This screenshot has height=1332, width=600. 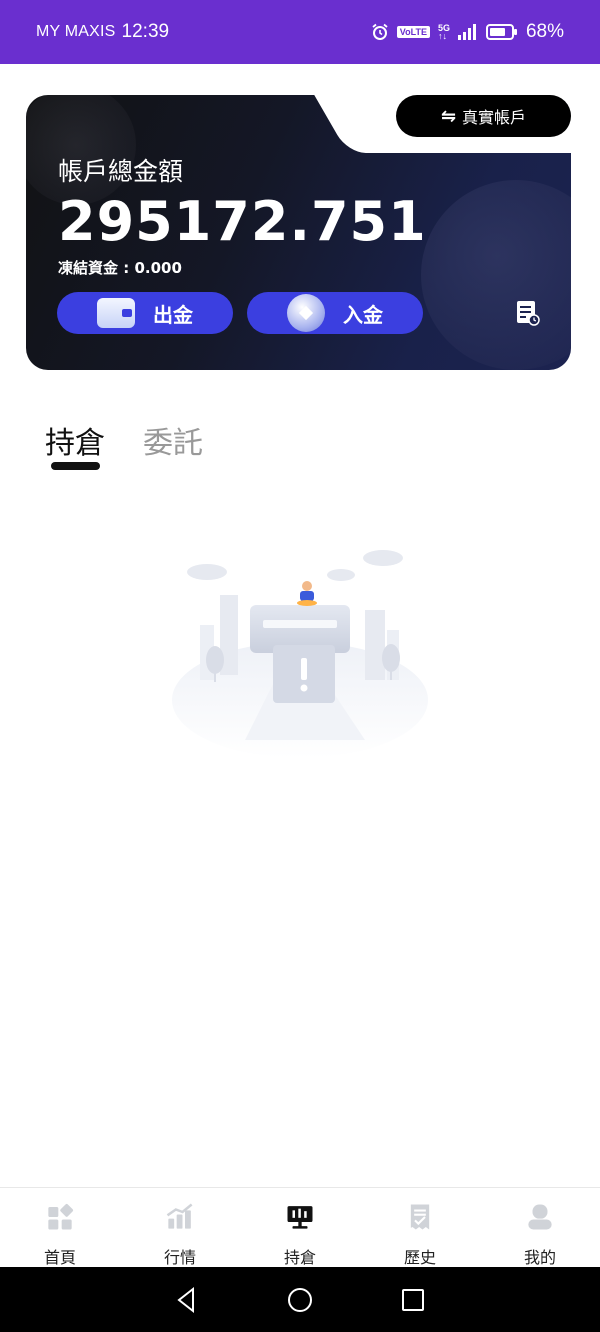 I want to click on nav-holdings: 持倉, so click(x=300, y=1228).